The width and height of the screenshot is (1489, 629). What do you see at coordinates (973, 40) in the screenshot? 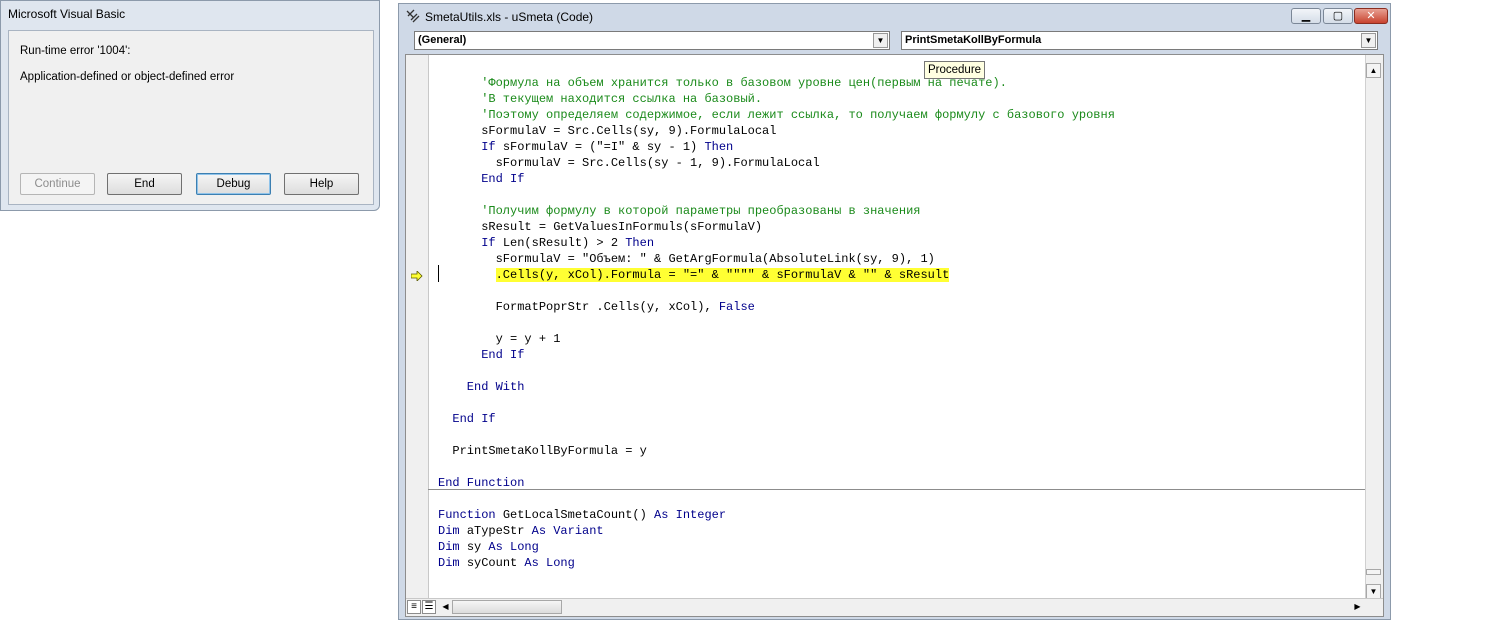
I see `procedure-combo-value: PrintSmetaKollByFormula` at bounding box center [973, 40].